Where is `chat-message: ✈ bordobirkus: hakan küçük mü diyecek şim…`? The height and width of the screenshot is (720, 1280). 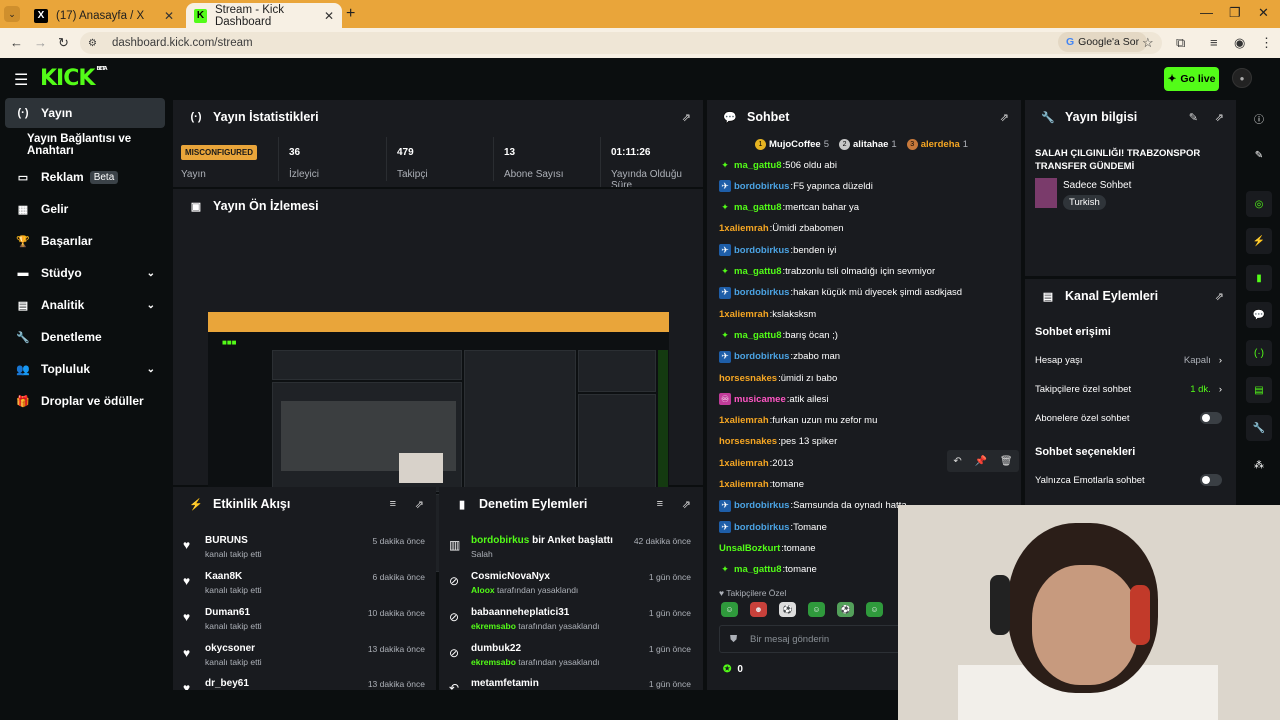
chat-message: ✈ bordobirkus: hakan küçük mü diyecek şim… is located at coordinates (840, 293).